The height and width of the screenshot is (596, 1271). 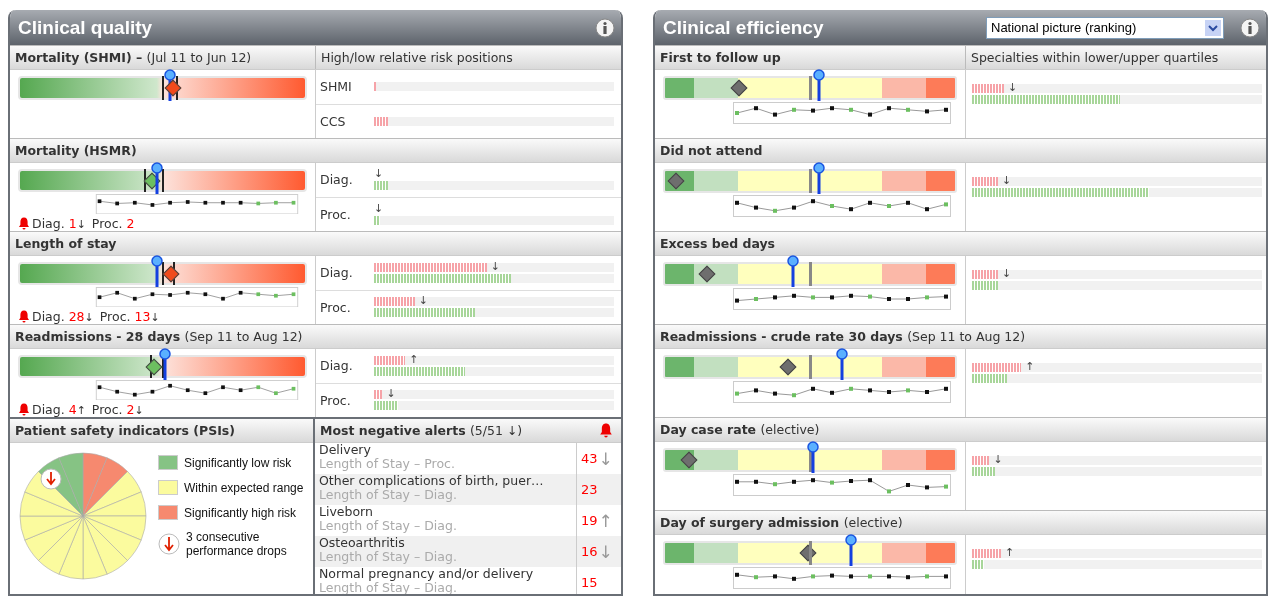 What do you see at coordinates (421, 431) in the screenshot?
I see `section-title: Most negative alerts (5/51 ↓)` at bounding box center [421, 431].